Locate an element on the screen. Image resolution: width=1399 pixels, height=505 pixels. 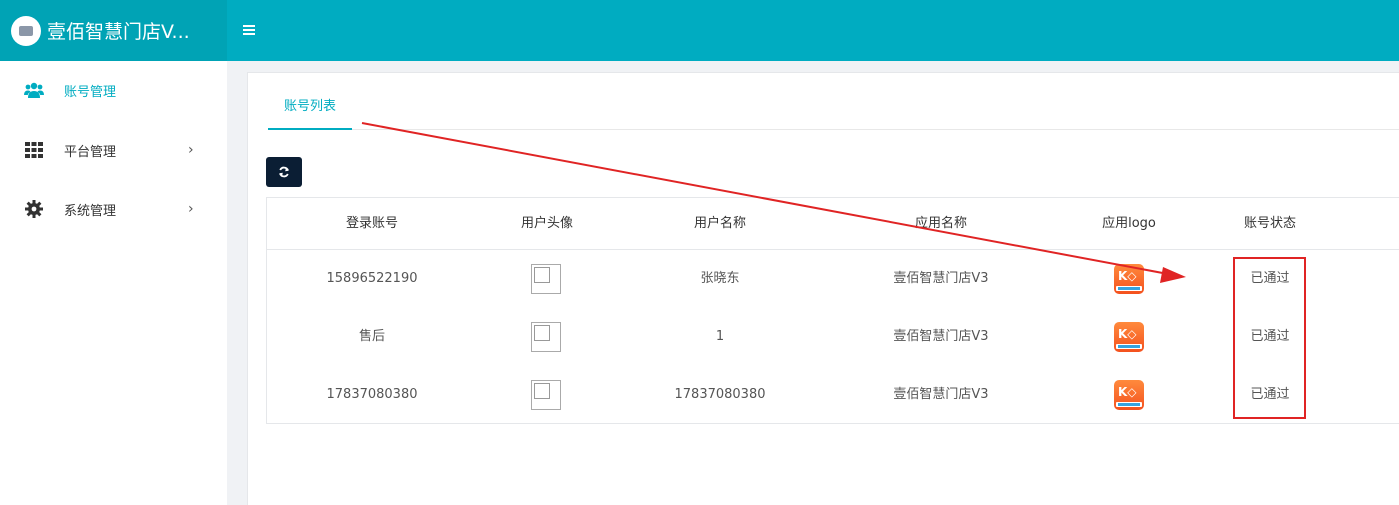
table-header: 登录账号 用户头像 用户名称 应用名称 应用logo 账号状态 is located at coordinates (833, 224).